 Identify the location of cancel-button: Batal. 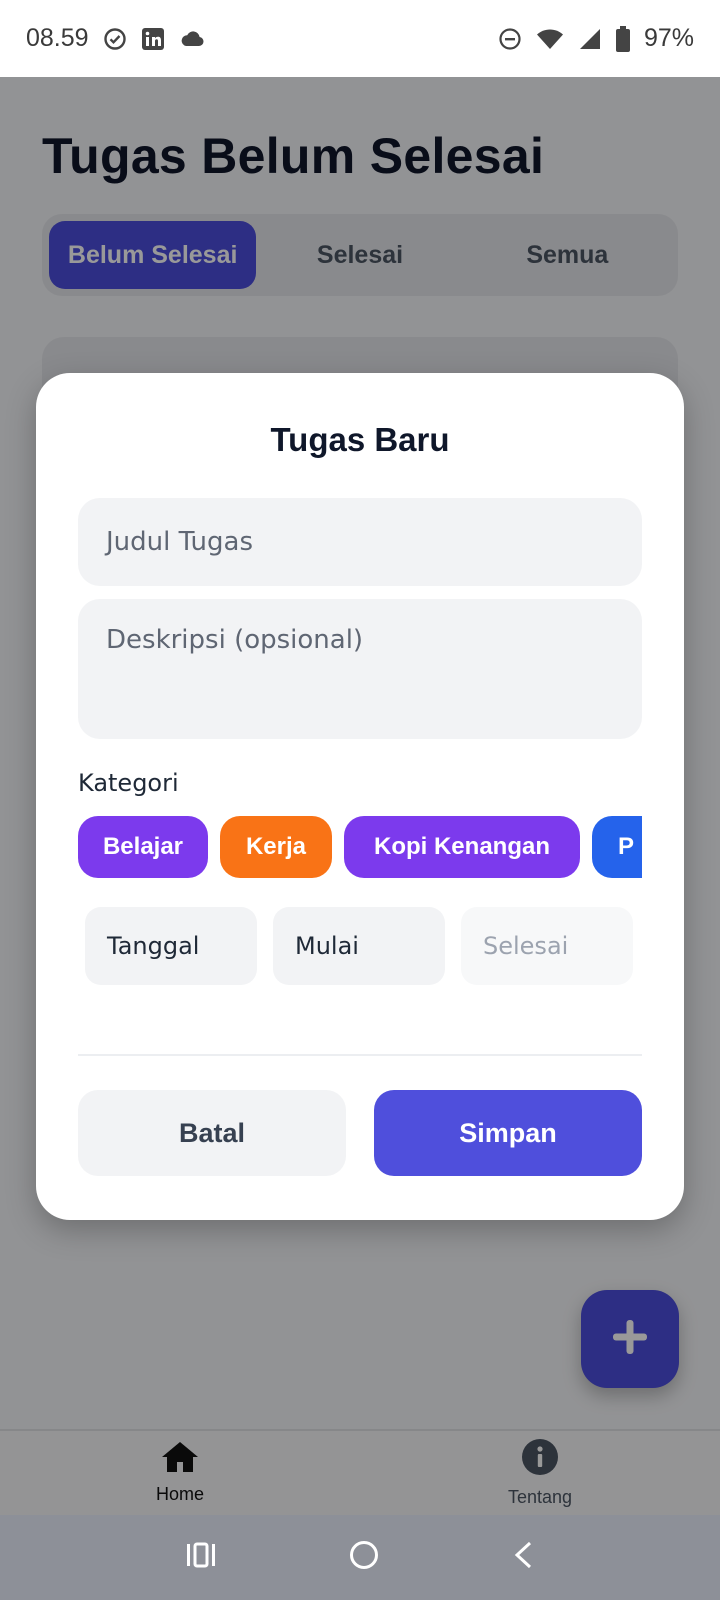
(212, 1133).